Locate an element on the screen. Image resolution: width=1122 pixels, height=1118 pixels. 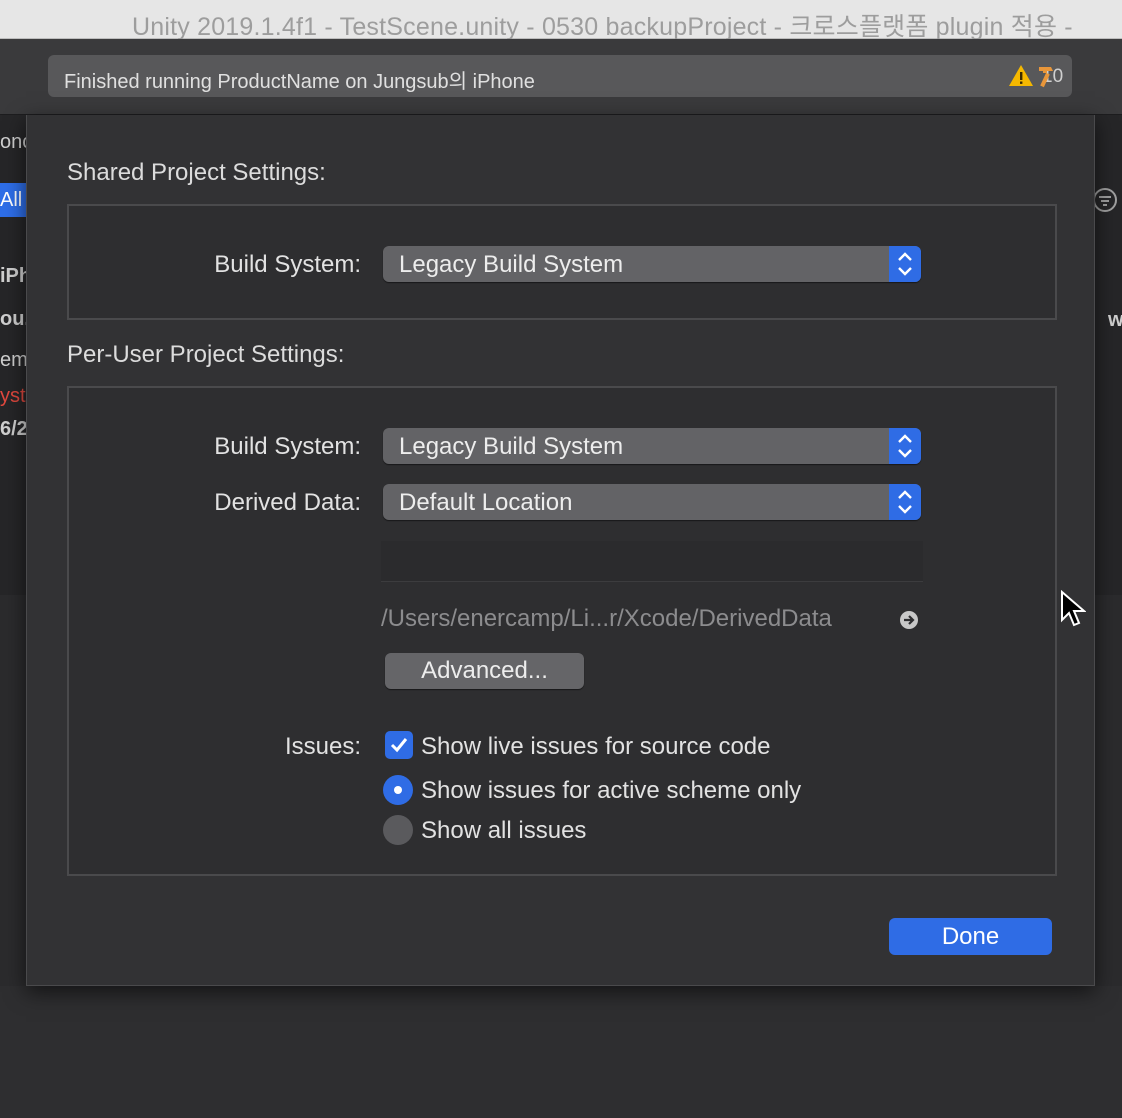
active-scheme-label: Show issues for active scheme only is located at coordinates (611, 791).